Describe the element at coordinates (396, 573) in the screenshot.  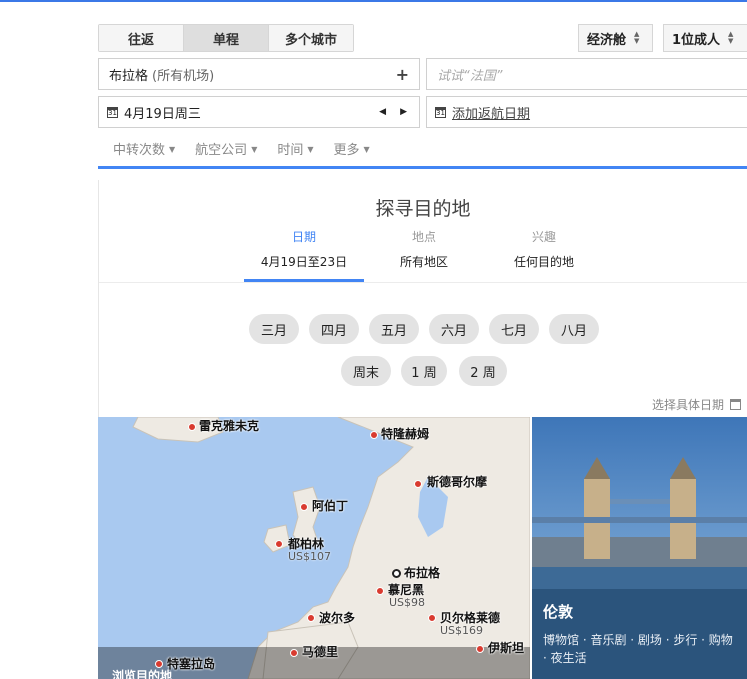
I see `origin-marker-icon` at that location.